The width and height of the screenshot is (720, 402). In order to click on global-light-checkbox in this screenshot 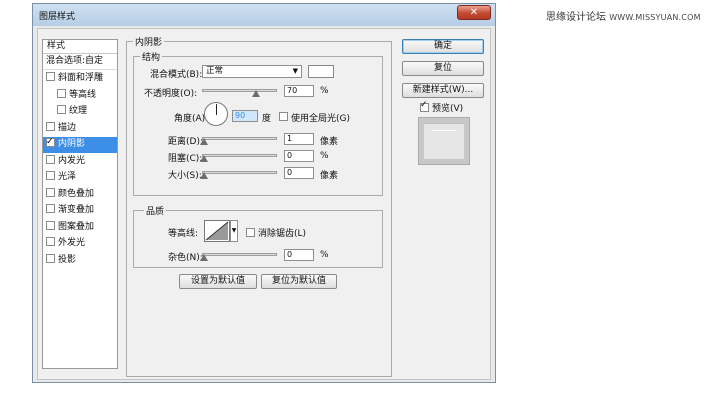, I will do `click(283, 116)`.